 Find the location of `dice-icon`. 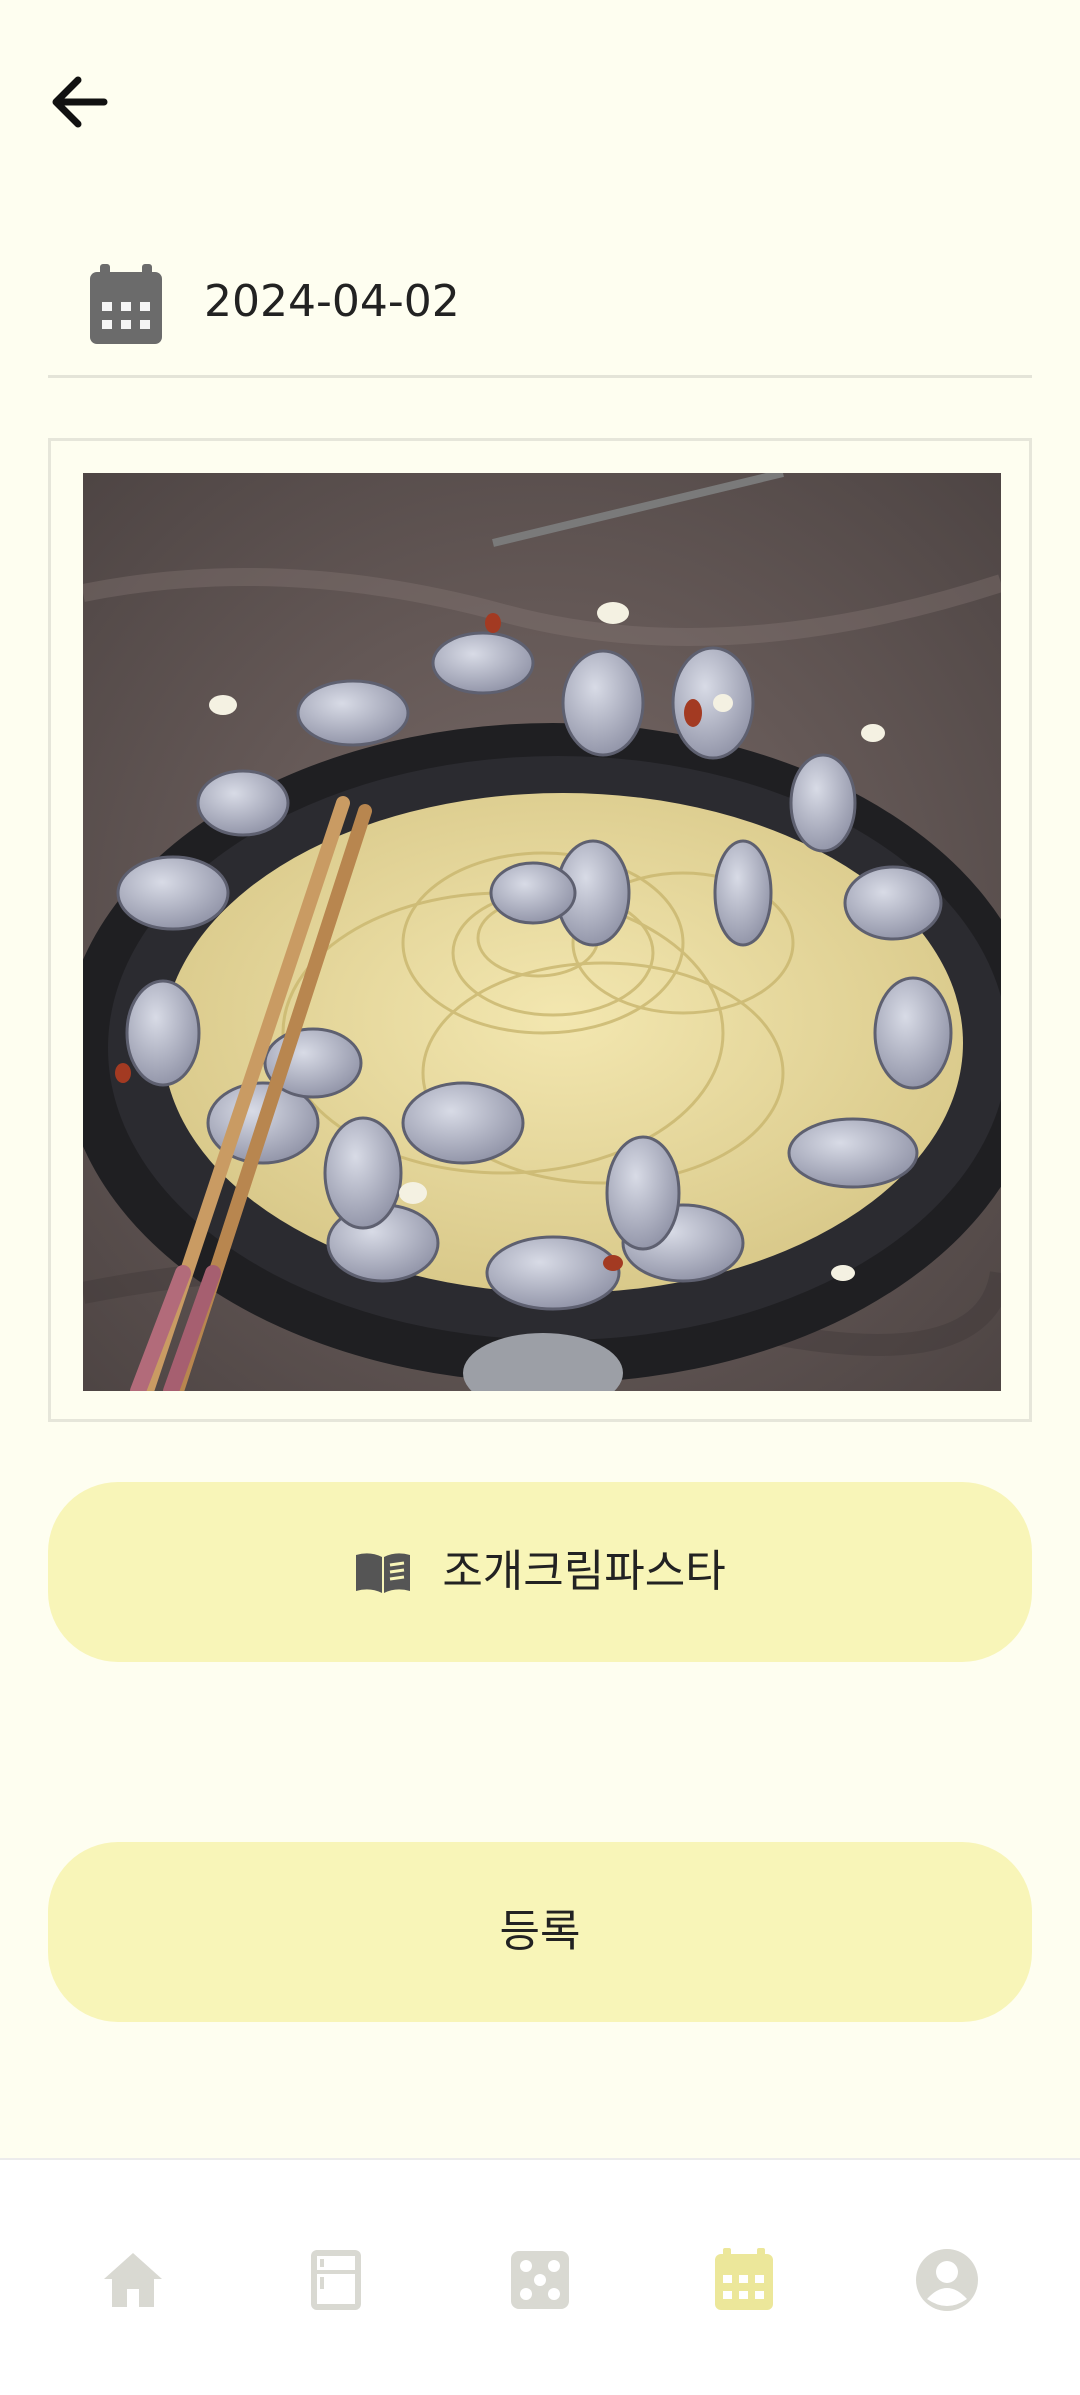

dice-icon is located at coordinates (540, 2280).